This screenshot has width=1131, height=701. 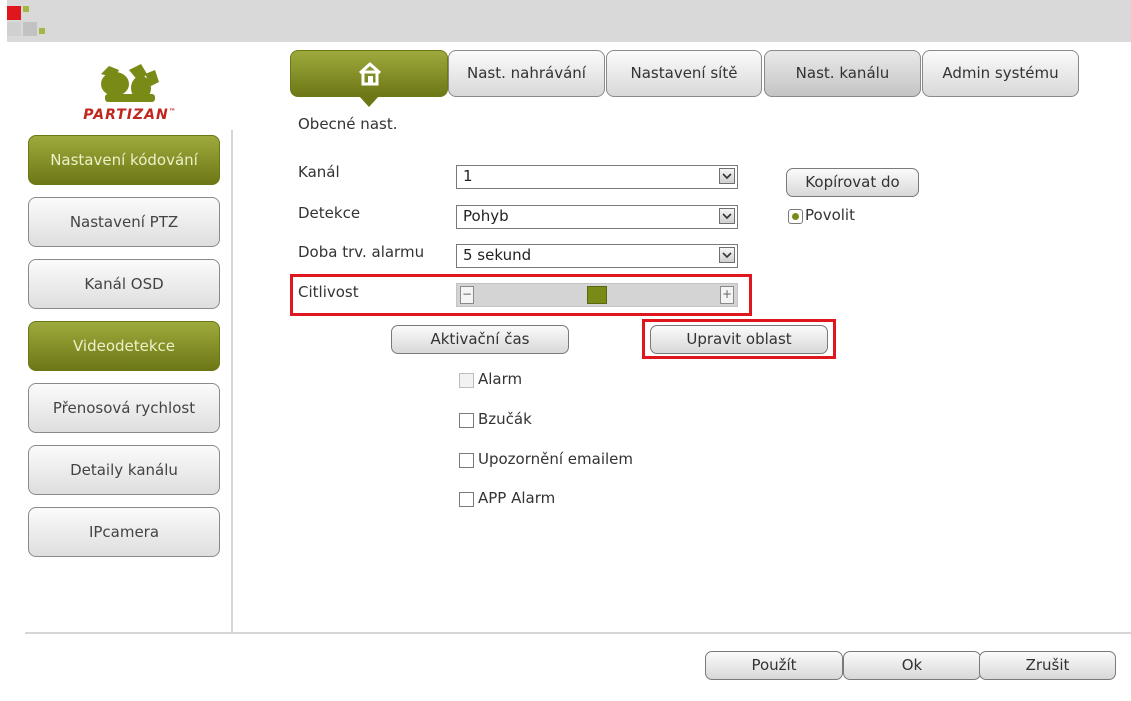 I want to click on sidebar-item-encoding: Nastavení kódování, so click(x=124, y=160).